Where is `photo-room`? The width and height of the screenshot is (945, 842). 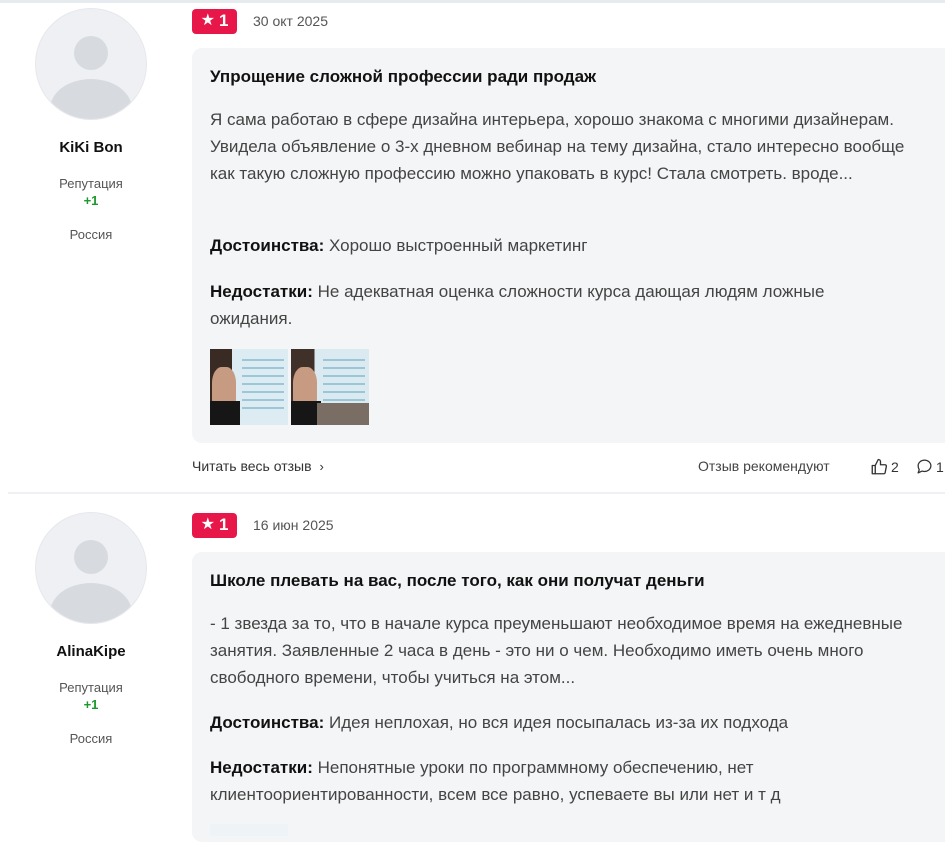 photo-room is located at coordinates (343, 414).